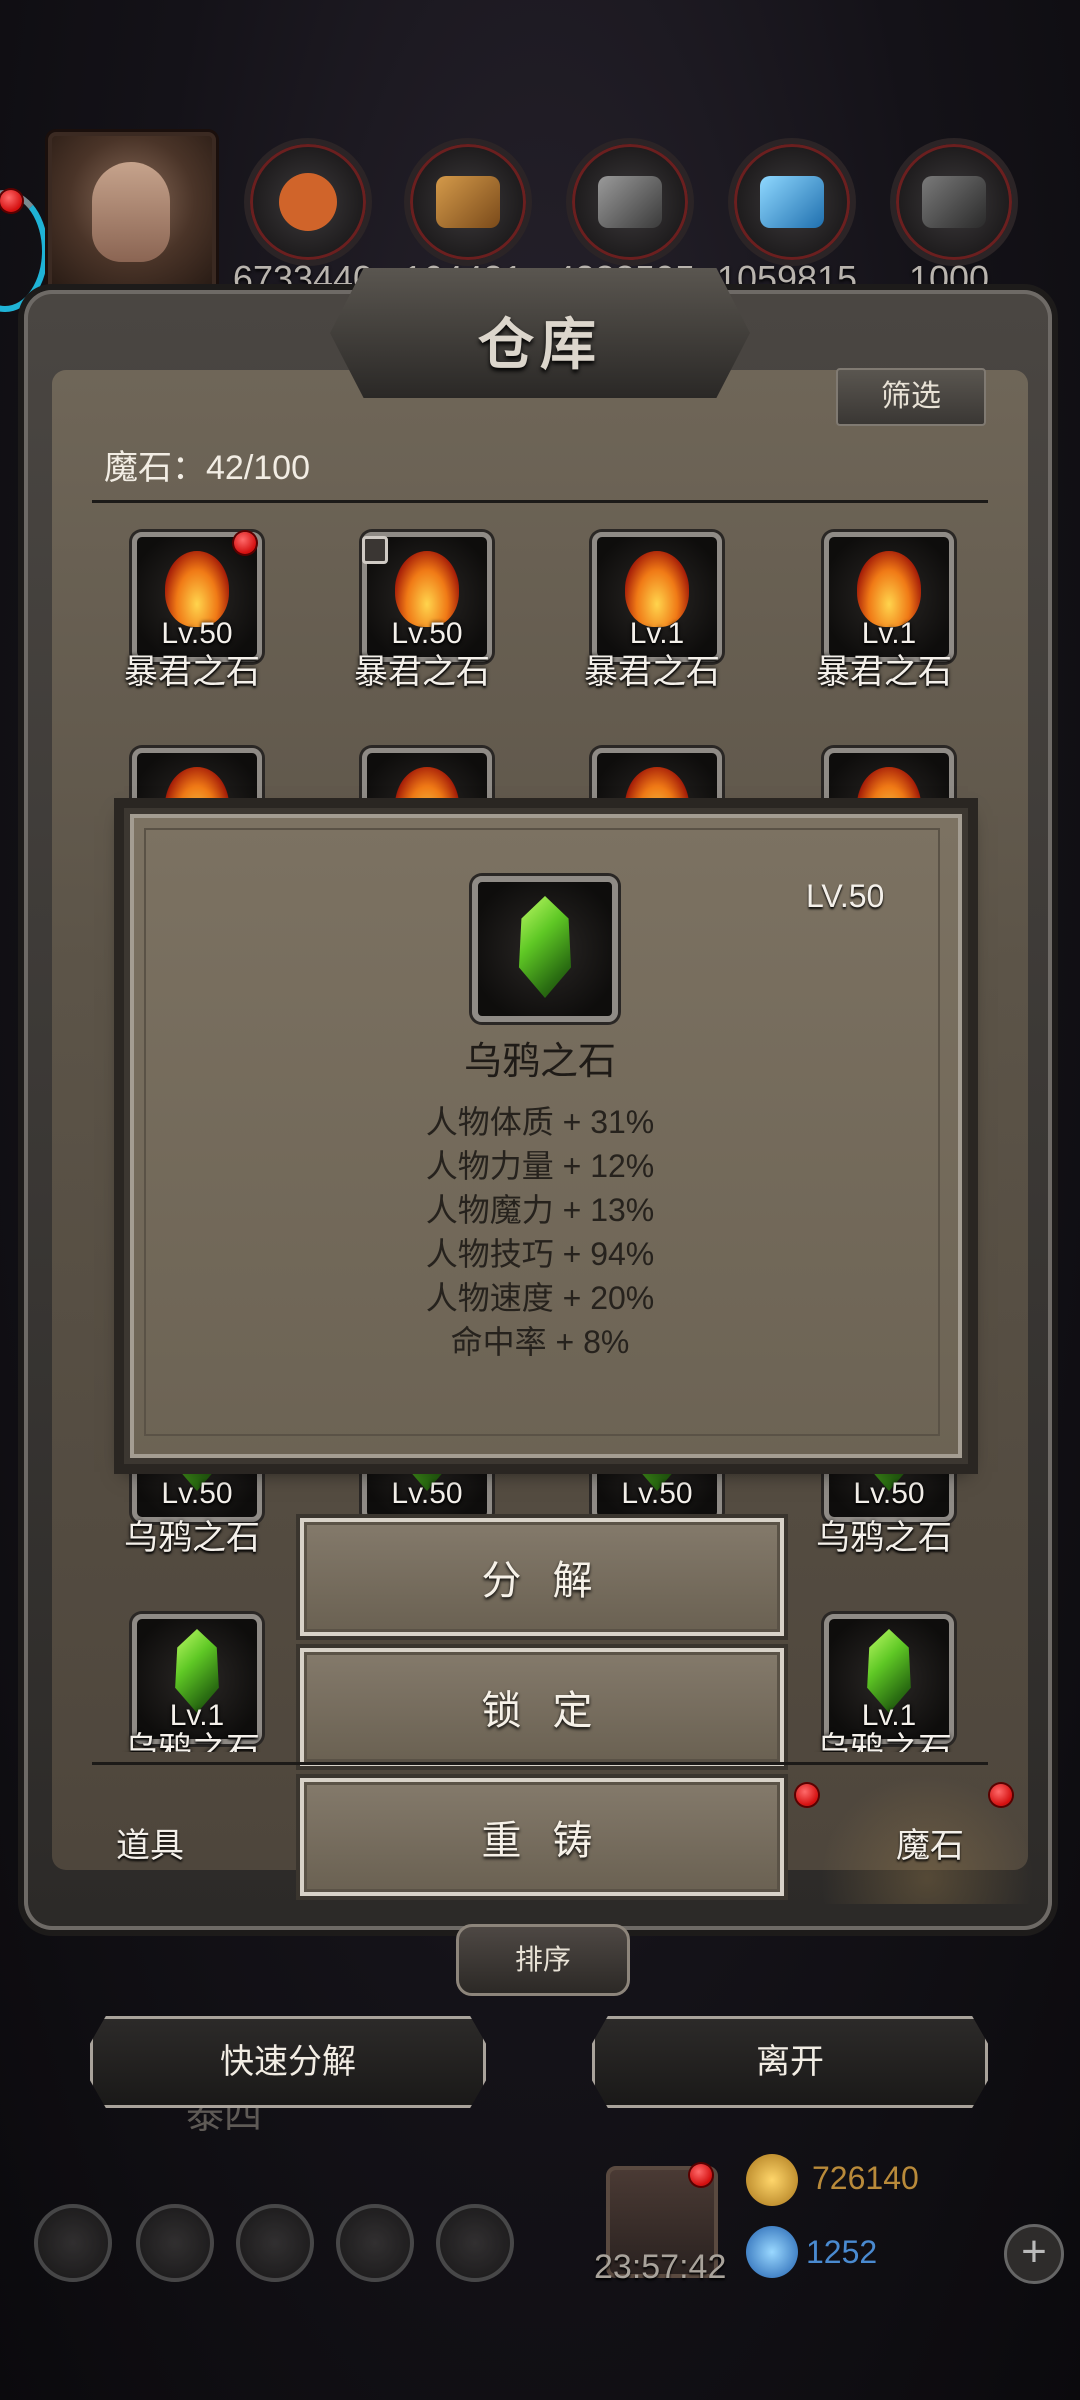  What do you see at coordinates (845, 896) in the screenshot?
I see `detail-level: LV.50` at bounding box center [845, 896].